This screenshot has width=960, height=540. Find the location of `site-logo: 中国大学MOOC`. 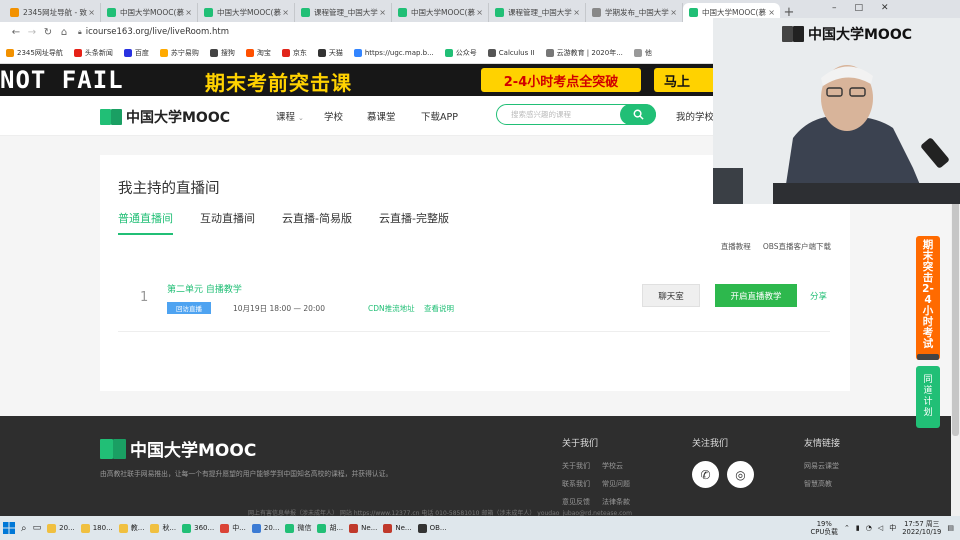

site-logo: 中国大学MOOC is located at coordinates (165, 117).